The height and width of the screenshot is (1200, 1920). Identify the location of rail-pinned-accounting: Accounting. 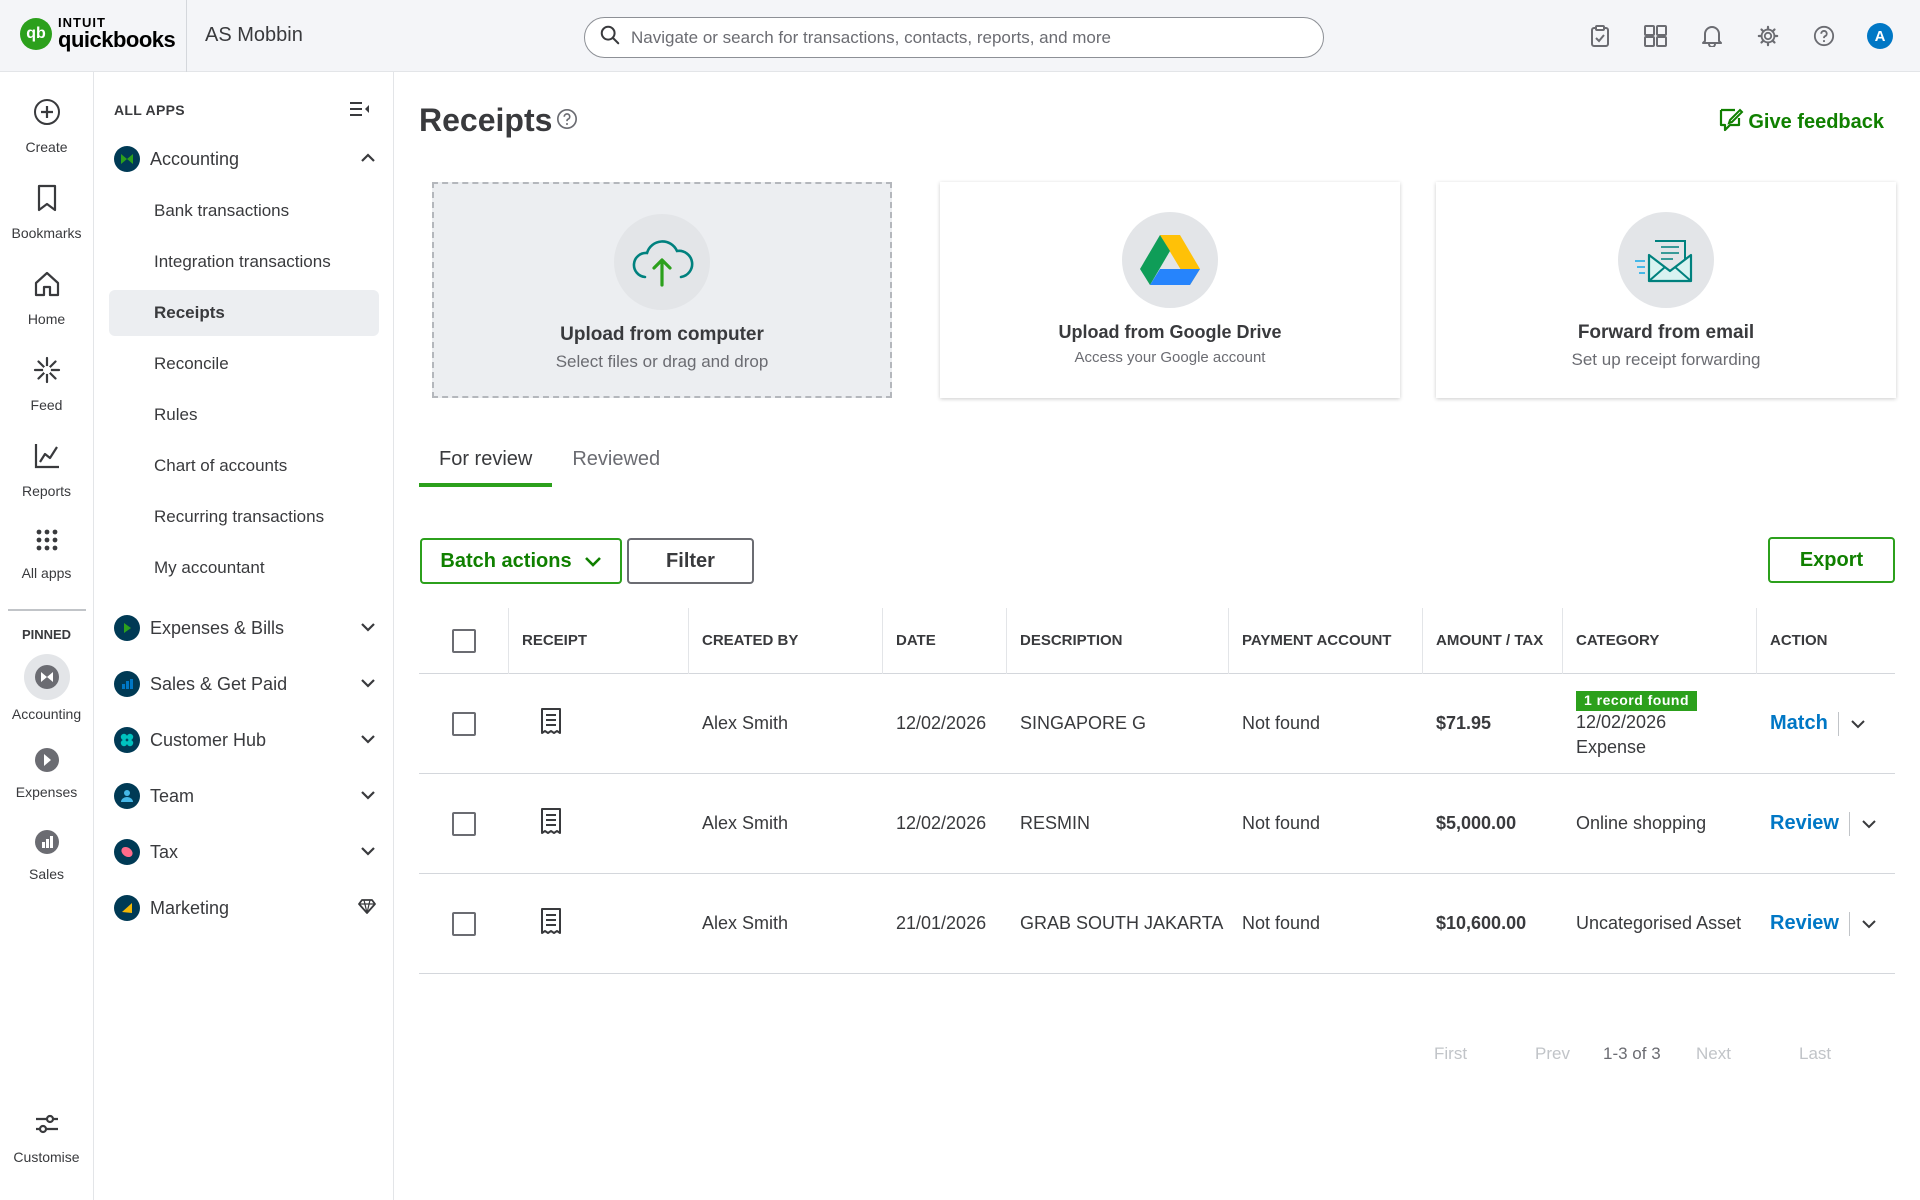
(46, 688).